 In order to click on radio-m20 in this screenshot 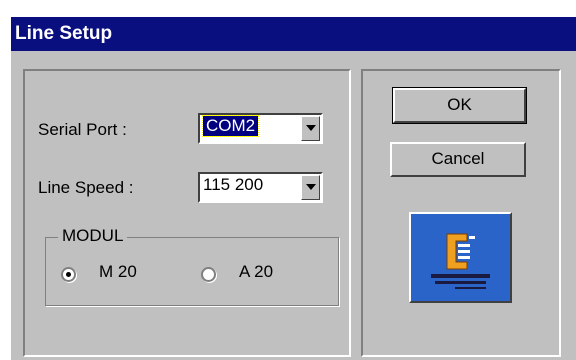, I will do `click(68, 274)`.